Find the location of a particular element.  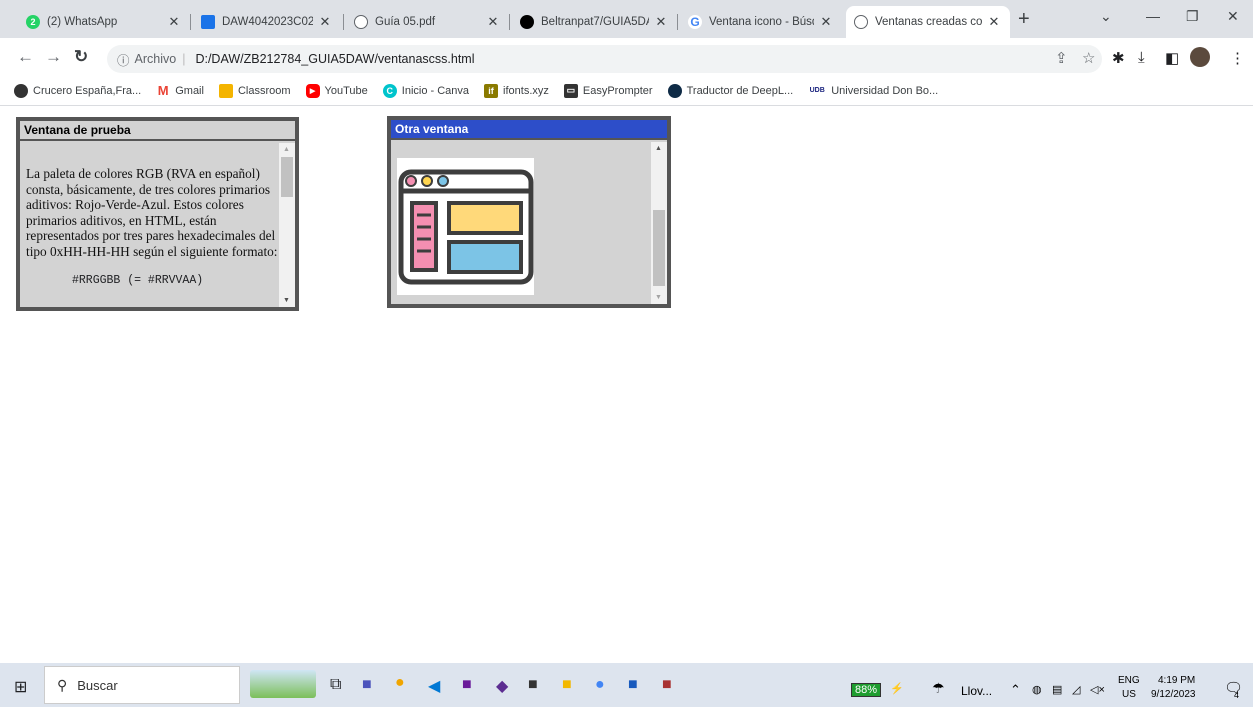

weather-widget-image is located at coordinates (283, 684).